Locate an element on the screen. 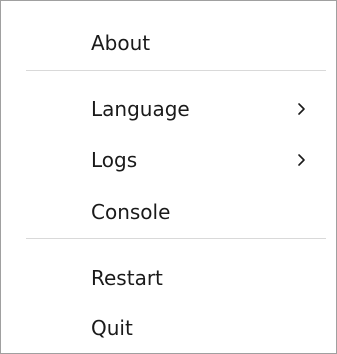  menu-item-label: Logs is located at coordinates (114, 160).